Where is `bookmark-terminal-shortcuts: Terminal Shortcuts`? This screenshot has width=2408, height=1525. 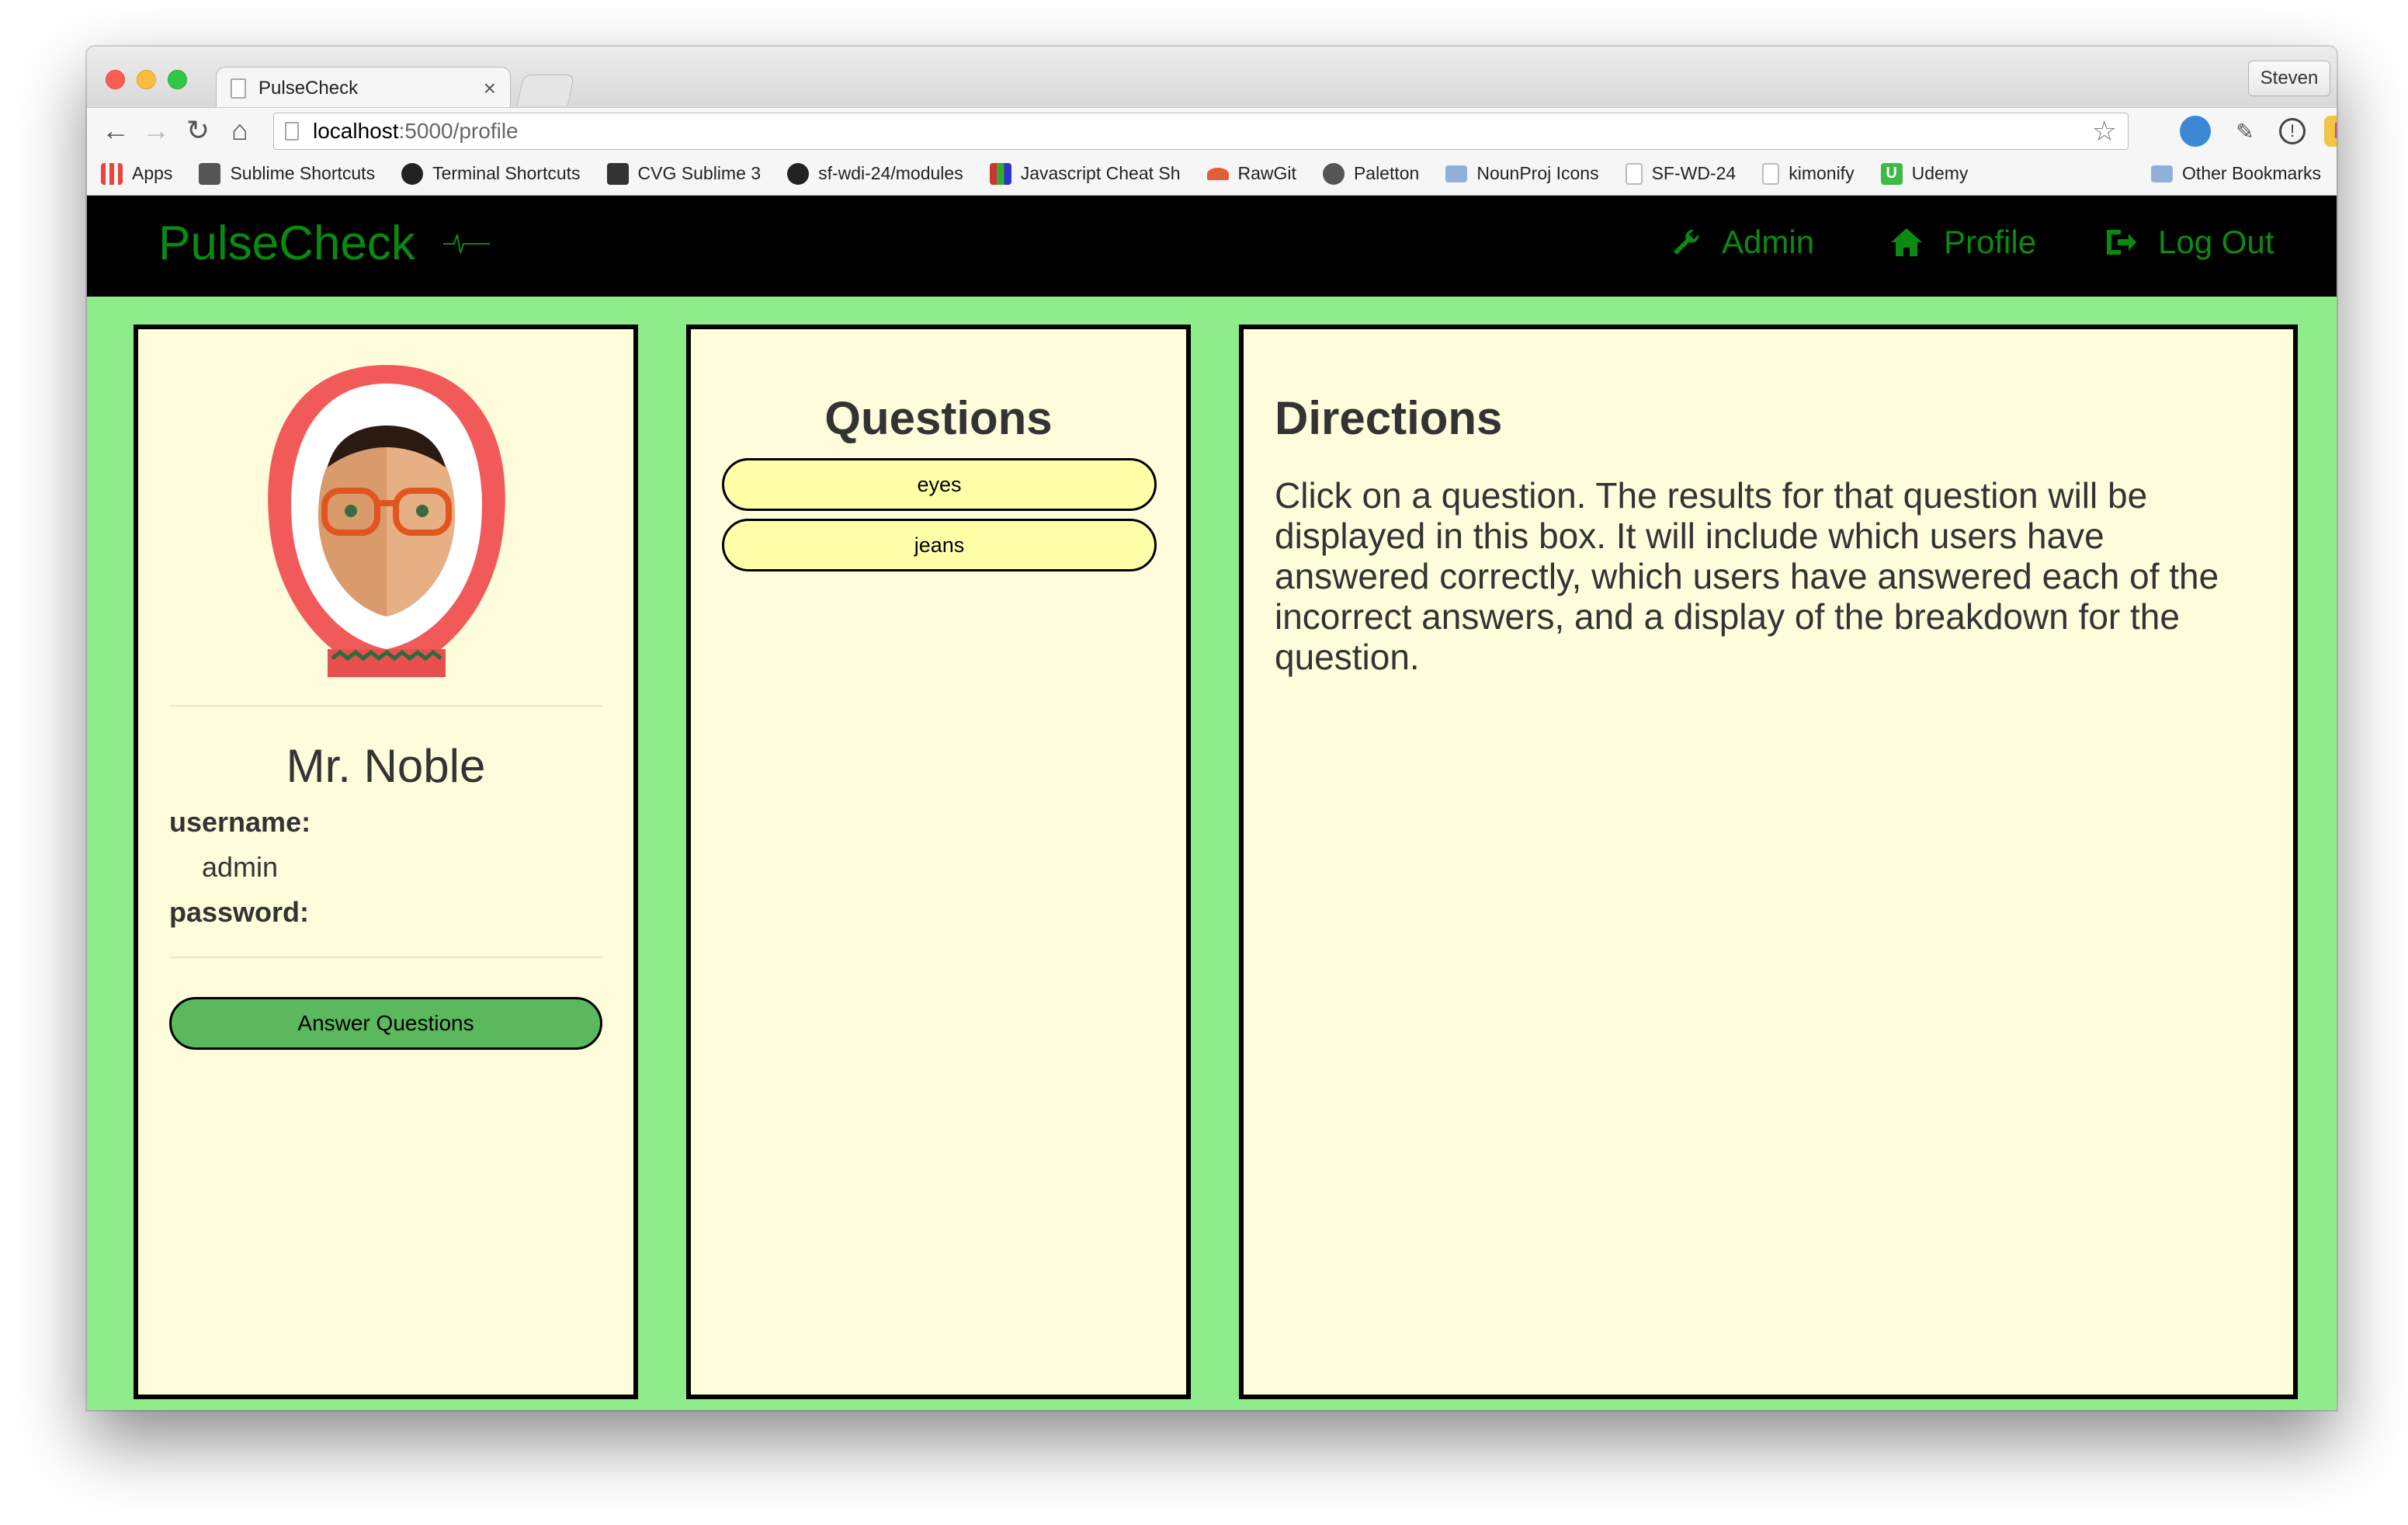 bookmark-terminal-shortcuts: Terminal Shortcuts is located at coordinates (491, 173).